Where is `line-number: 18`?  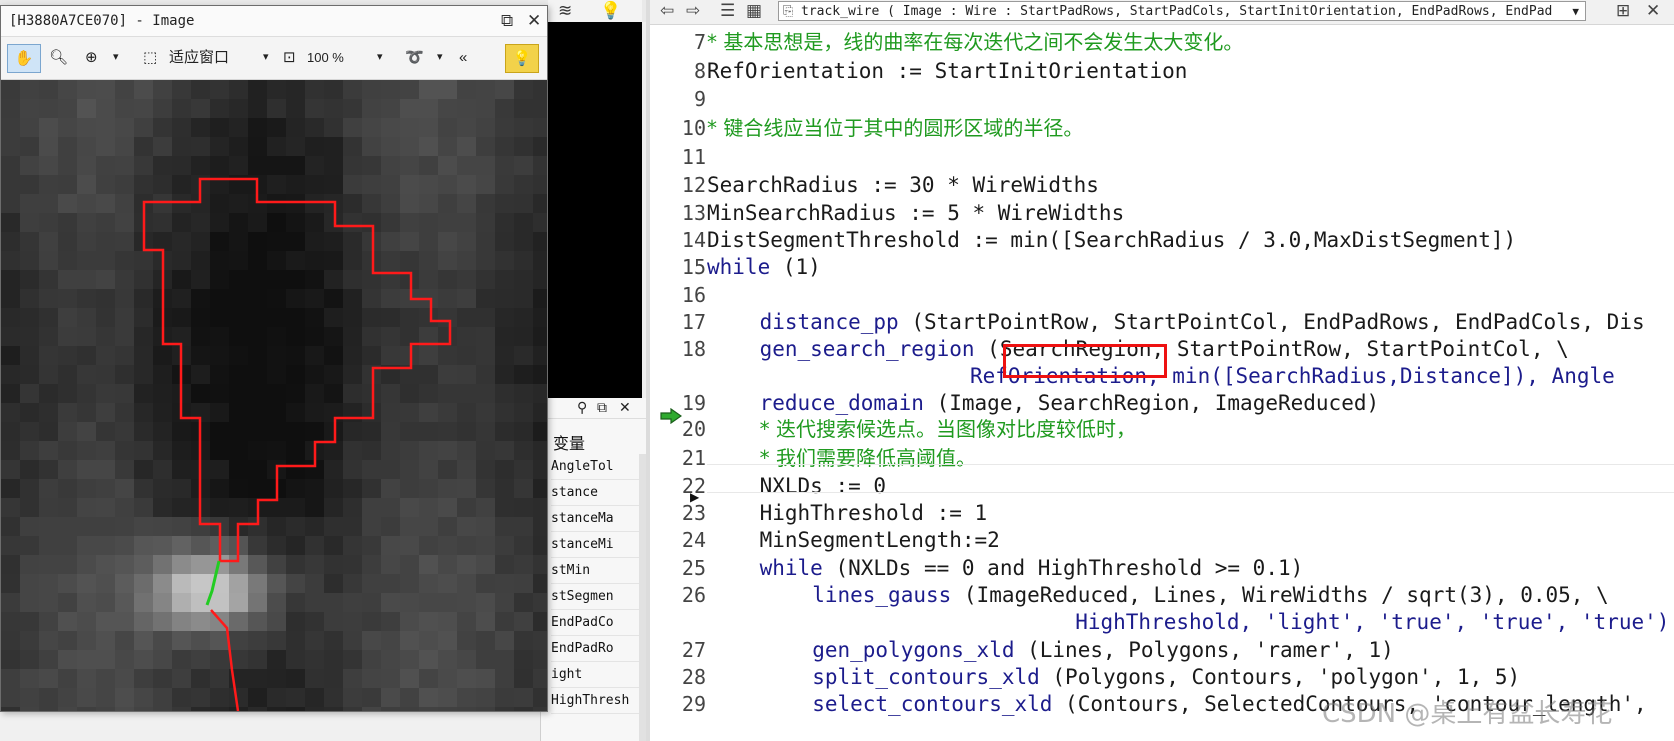
line-number: 18 is located at coordinates (693, 349).